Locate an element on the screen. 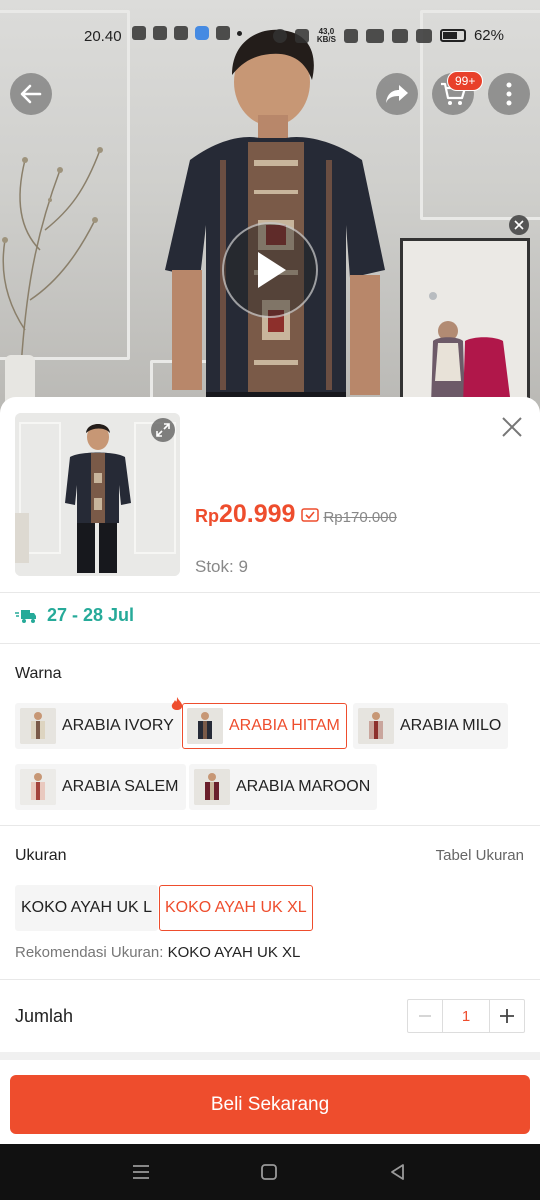 The image size is (540, 1200). system-icons: 43,0 KB/S 62% is located at coordinates (388, 35).